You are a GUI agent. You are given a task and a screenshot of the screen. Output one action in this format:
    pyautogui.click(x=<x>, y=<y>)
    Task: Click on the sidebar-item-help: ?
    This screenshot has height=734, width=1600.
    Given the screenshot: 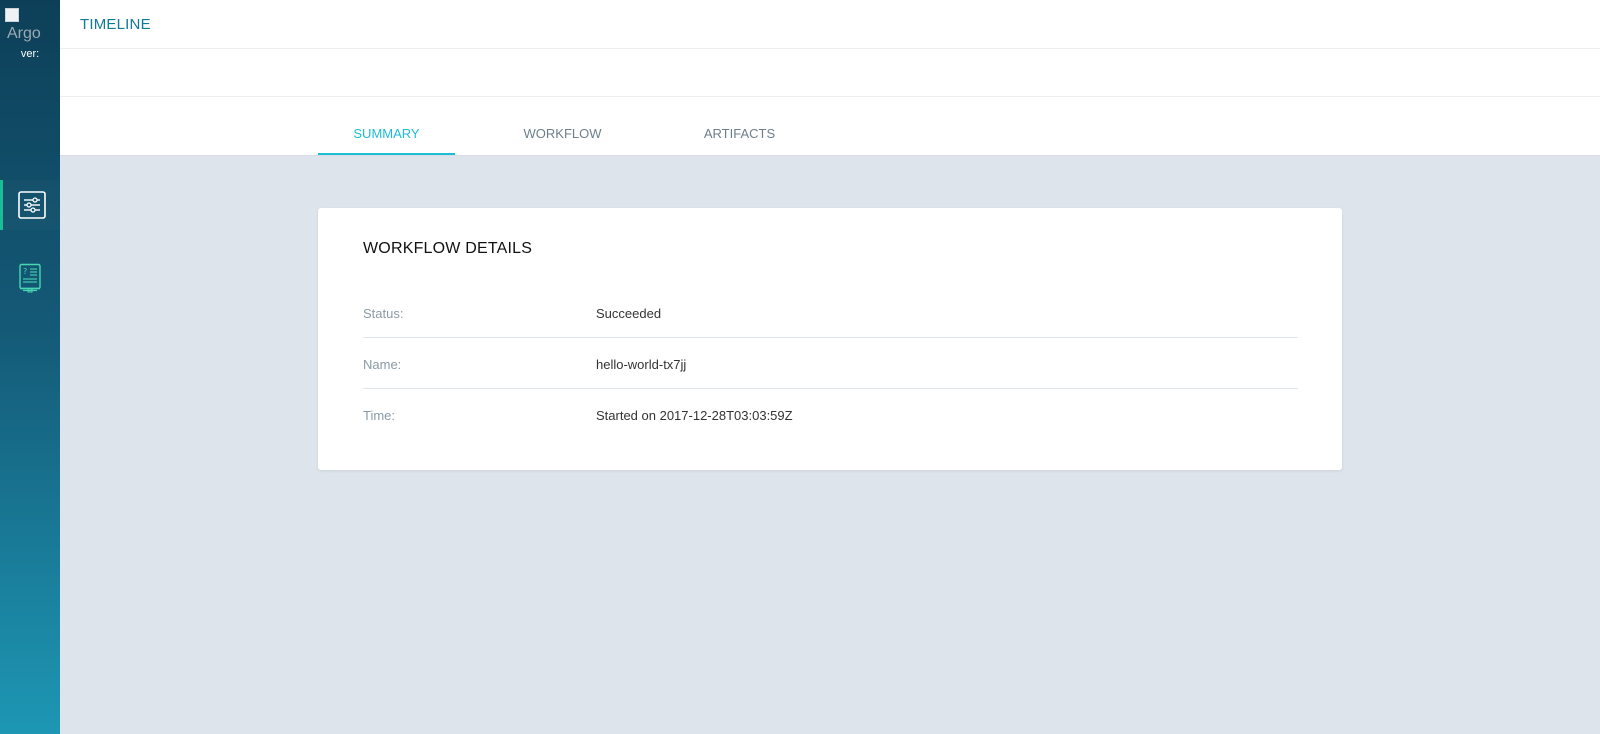 What is the action you would take?
    pyautogui.click(x=30, y=278)
    